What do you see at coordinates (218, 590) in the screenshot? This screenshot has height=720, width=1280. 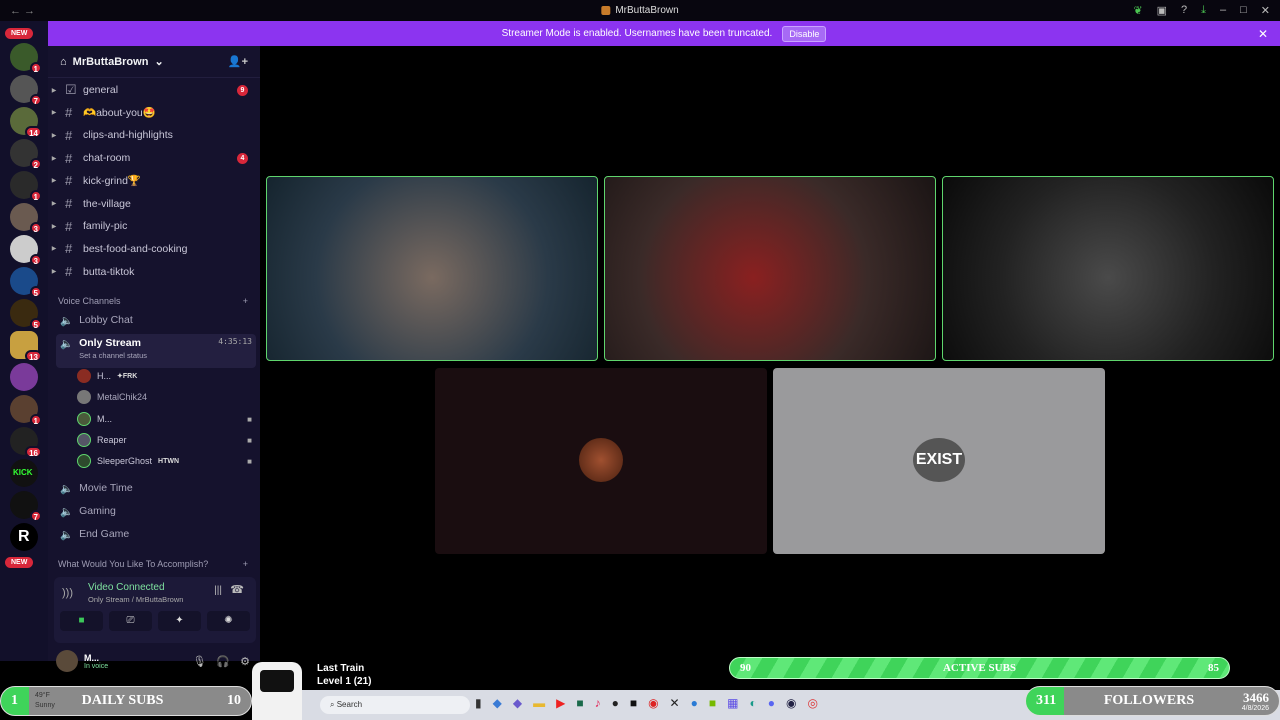 I see `noise-suppression-icon: |||` at bounding box center [218, 590].